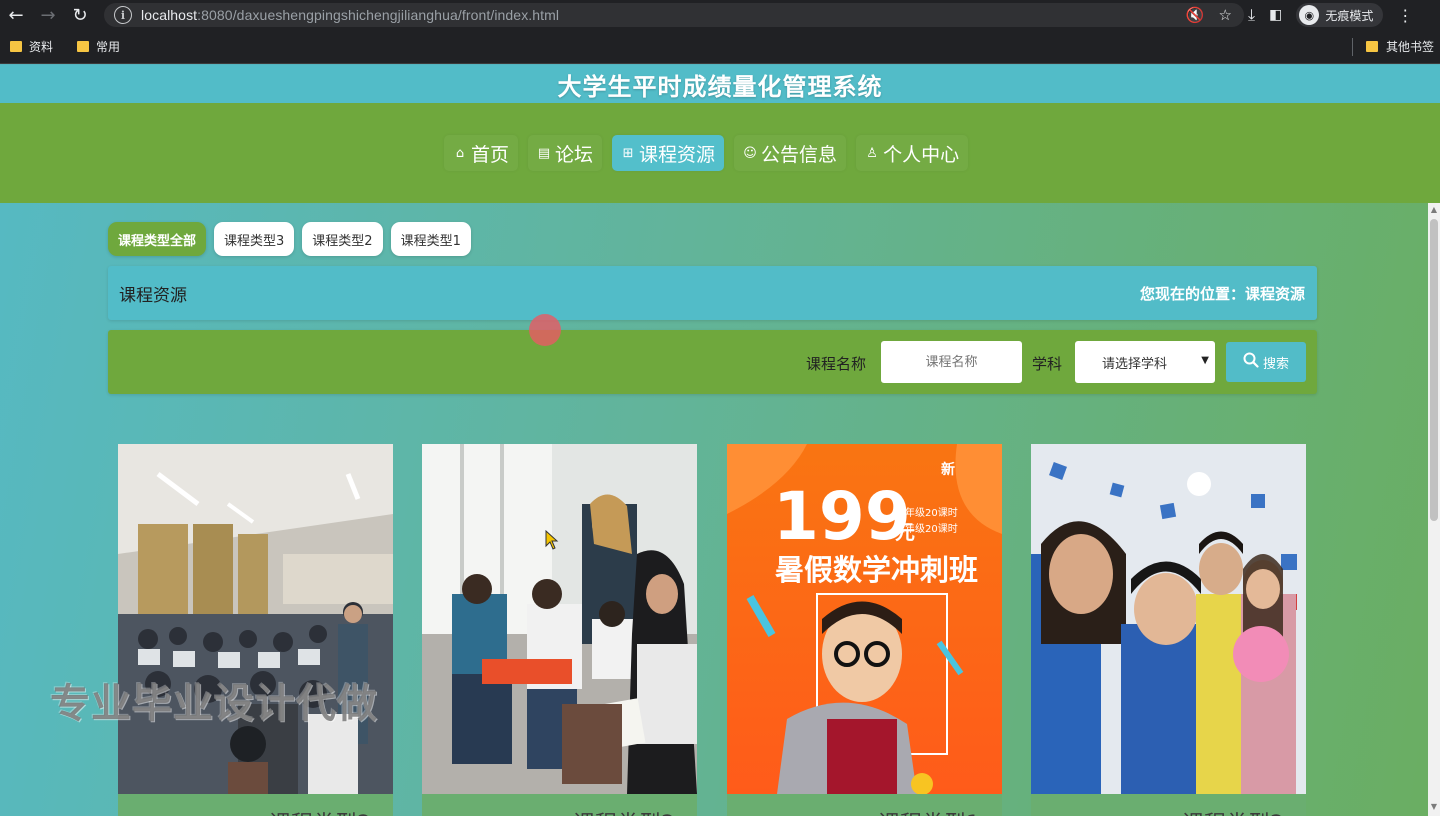 Image resolution: width=1440 pixels, height=816 pixels. Describe the element at coordinates (545, 330) in the screenshot. I see `cursor-highlight` at that location.